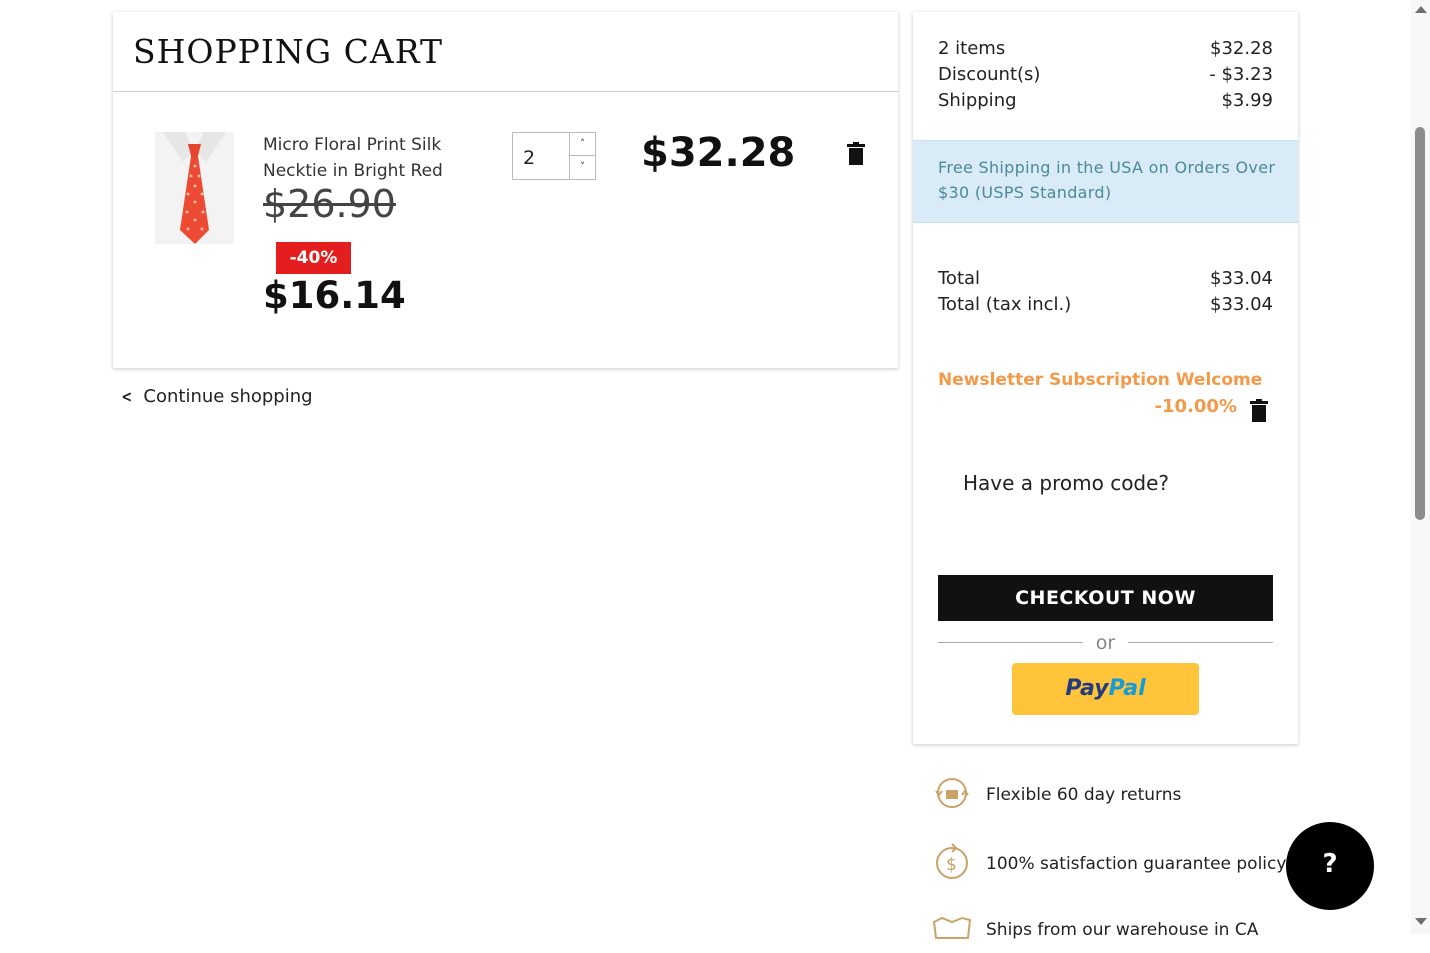 Image resolution: width=1430 pixels, height=953 pixels. What do you see at coordinates (1241, 278) in the screenshot?
I see `total-value: $33.04` at bounding box center [1241, 278].